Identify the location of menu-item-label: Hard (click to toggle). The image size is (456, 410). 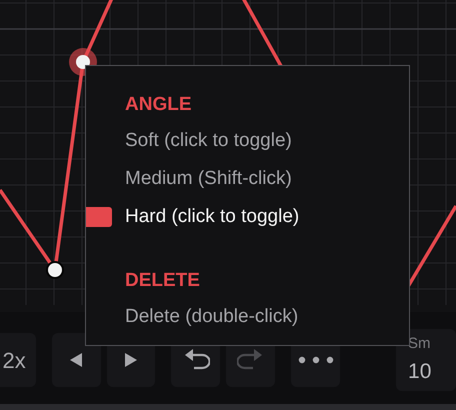
(212, 216).